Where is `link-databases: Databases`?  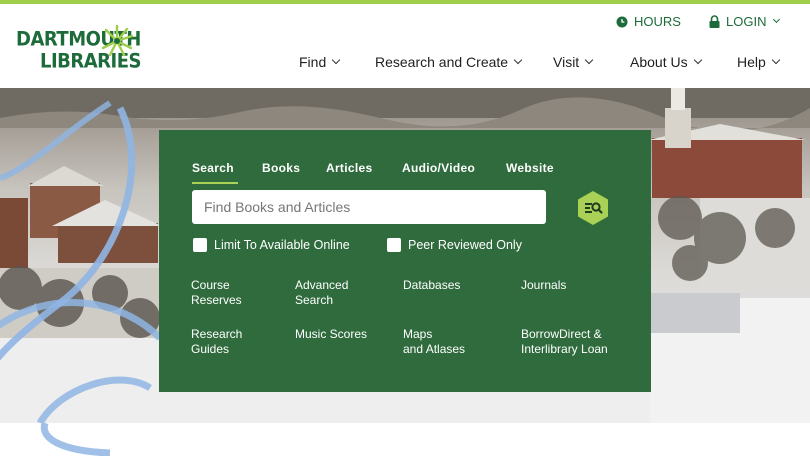
link-databases: Databases is located at coordinates (431, 285).